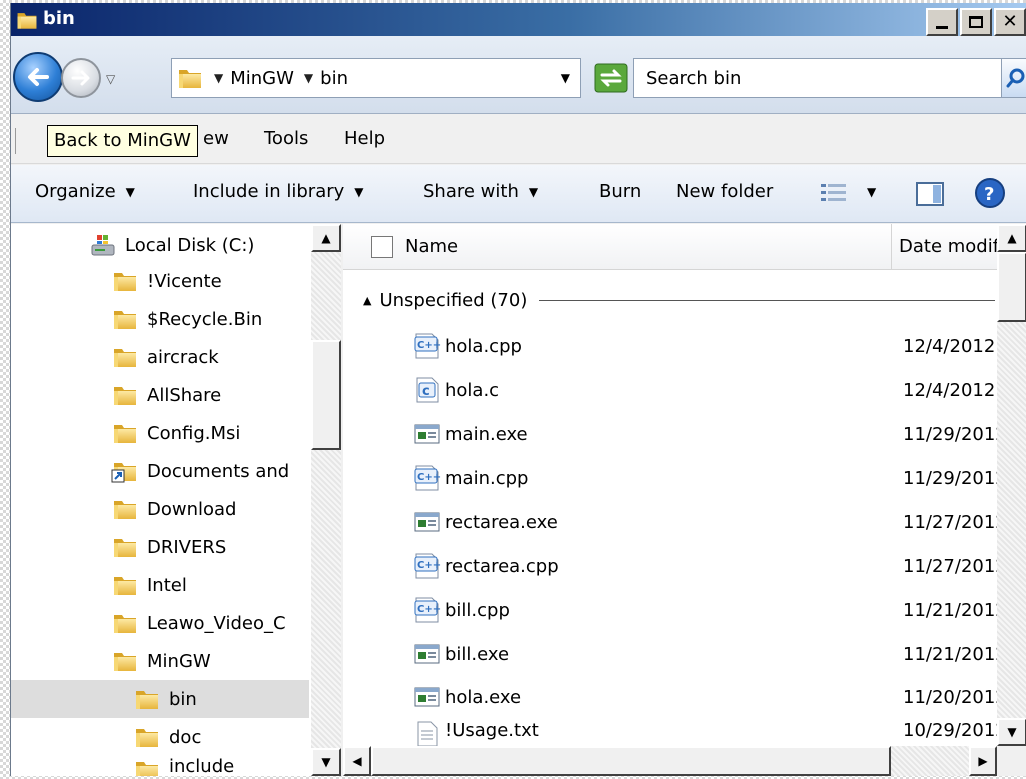 The image size is (1026, 779). I want to click on file-row: bill.cpp 11/21/2012, so click(713, 610).